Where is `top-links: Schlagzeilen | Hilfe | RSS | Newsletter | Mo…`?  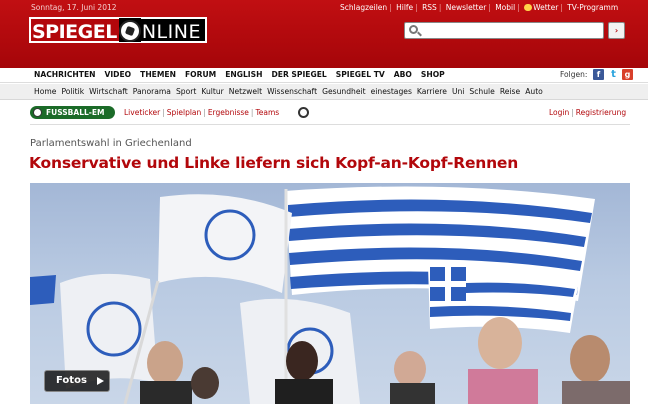 top-links: Schlagzeilen | Hilfe | RSS | Newsletter | Mo… is located at coordinates (479, 7).